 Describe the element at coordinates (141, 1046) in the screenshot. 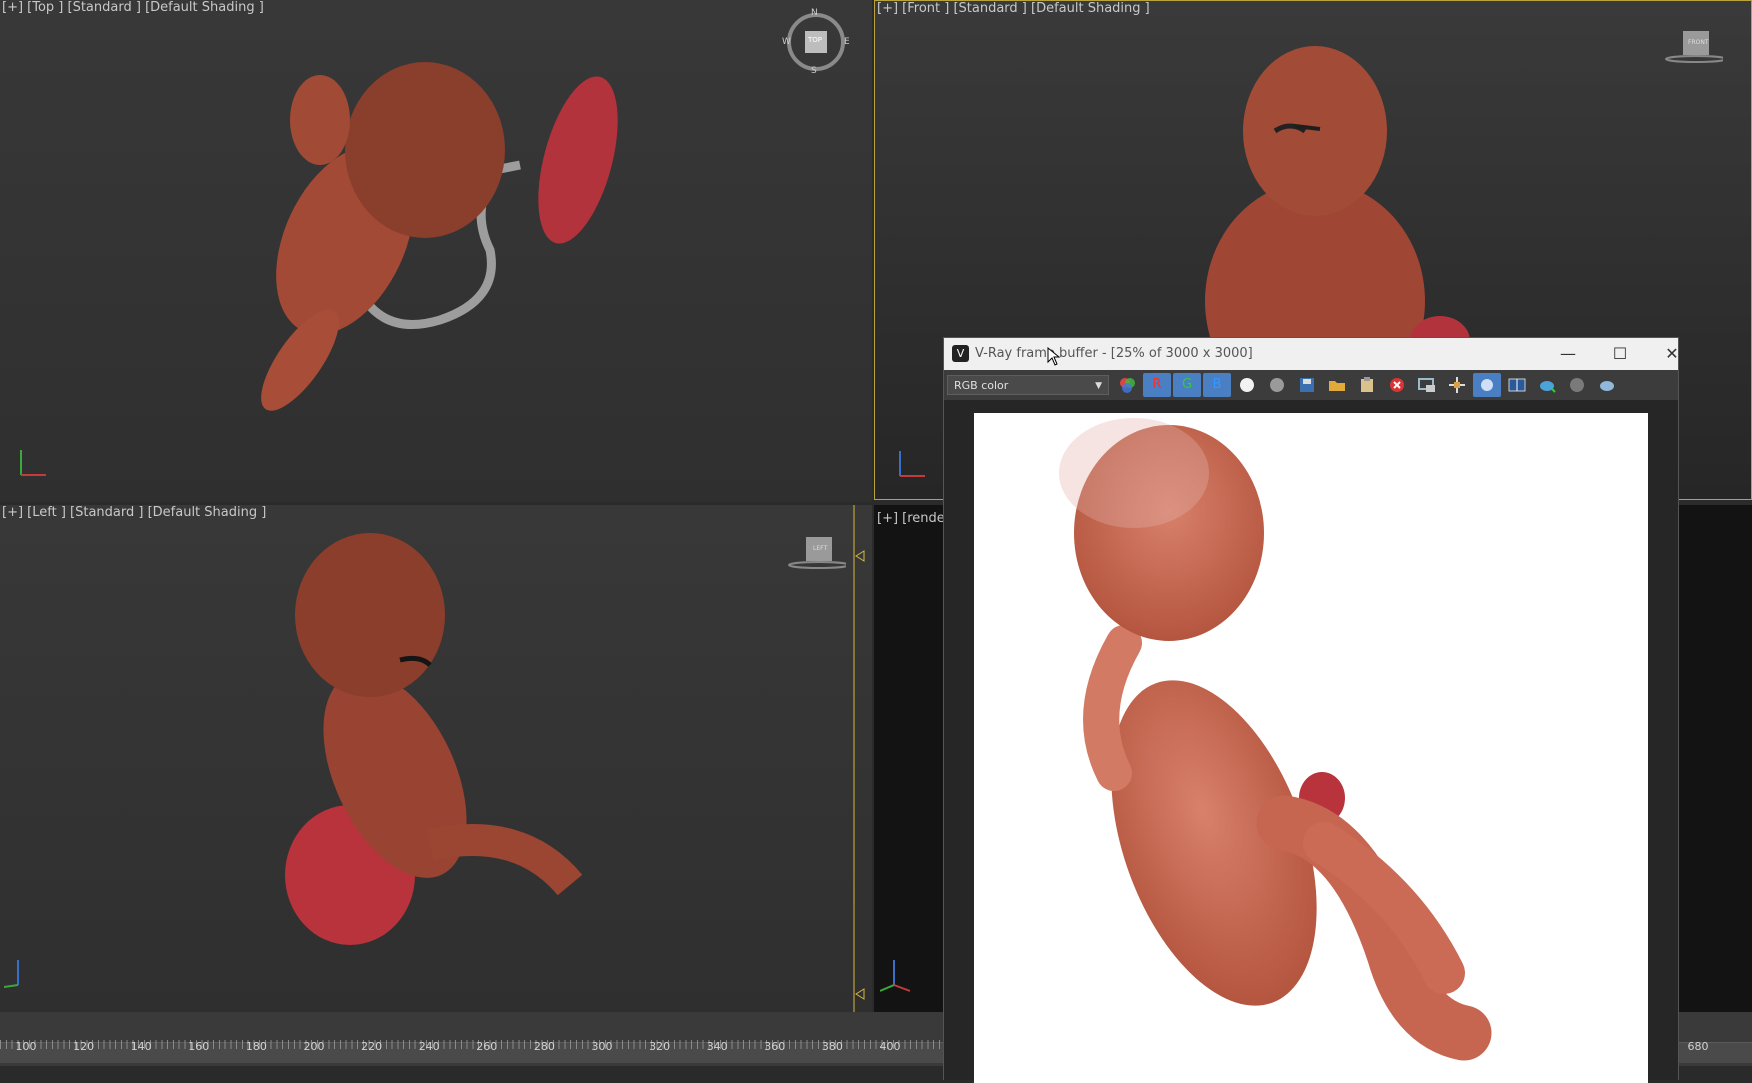

I see `timeline-tick-label: 140` at that location.